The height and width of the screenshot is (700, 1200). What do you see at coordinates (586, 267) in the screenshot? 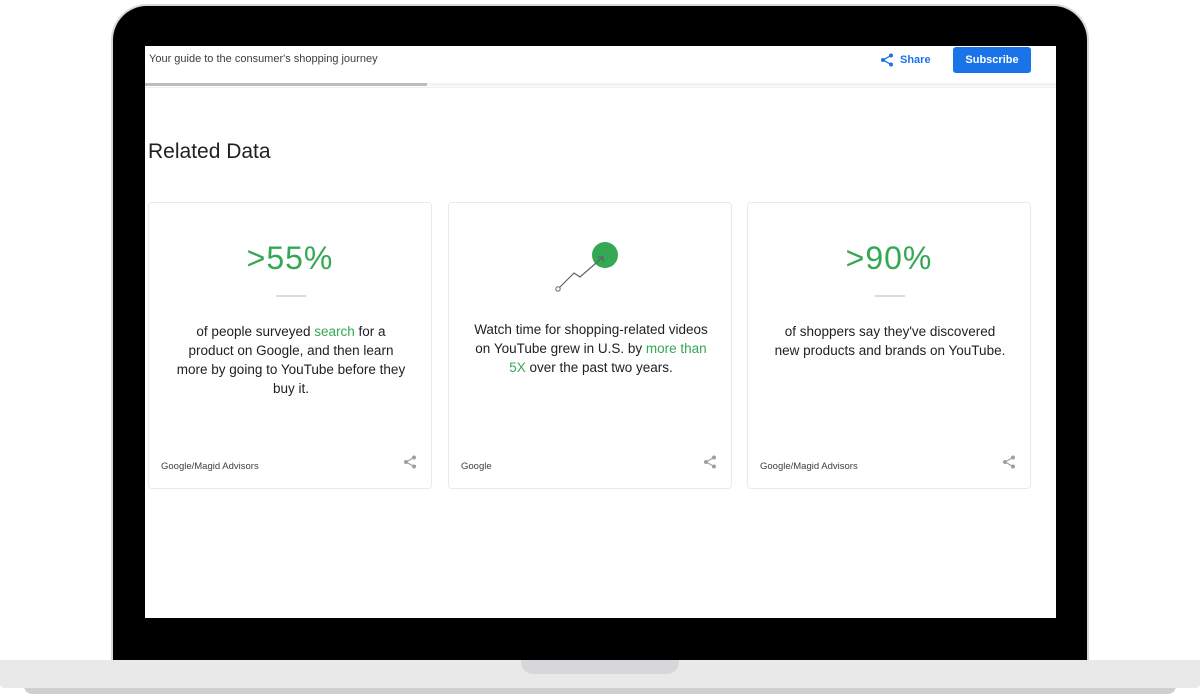
I see `trend-up-icon` at bounding box center [586, 267].